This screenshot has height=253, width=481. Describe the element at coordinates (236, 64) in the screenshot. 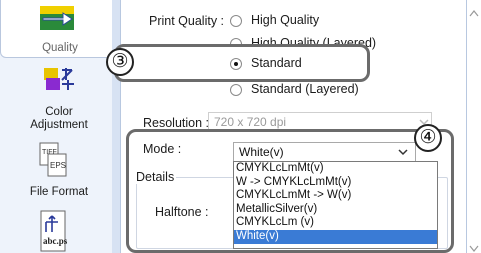

I see `radio-standard-highlight` at that location.